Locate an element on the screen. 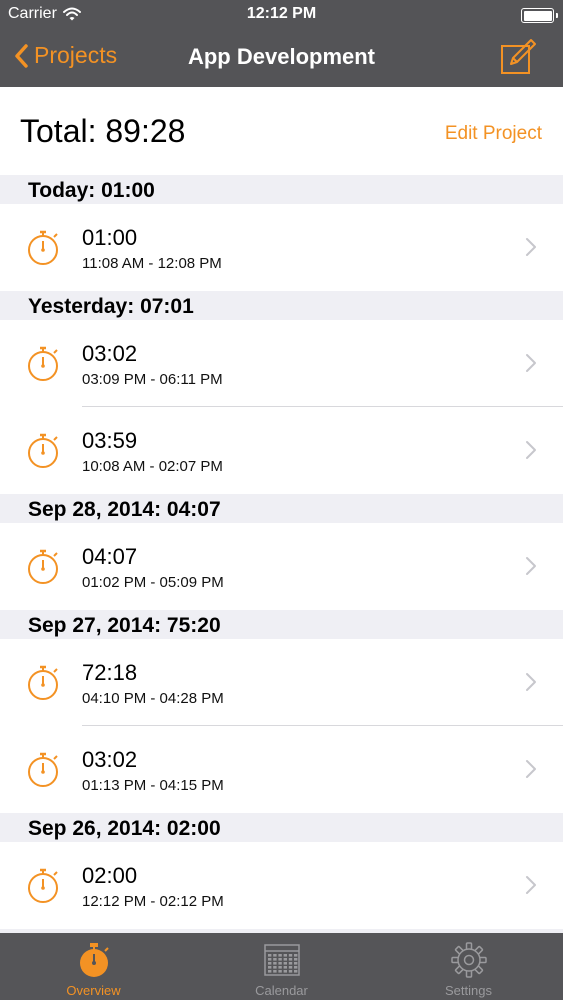  section-header: Yesterday: 07:01 is located at coordinates (281, 305).